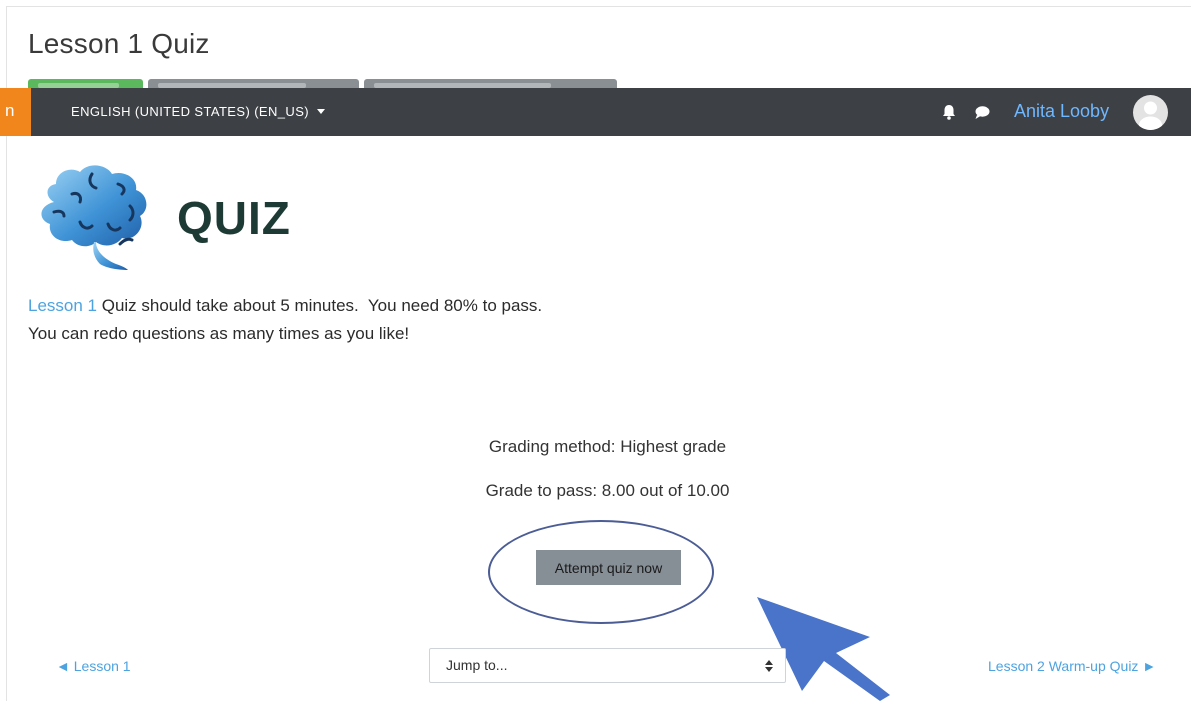 Image resolution: width=1191 pixels, height=701 pixels. I want to click on attempt-quiz-button: Attempt quiz now, so click(608, 567).